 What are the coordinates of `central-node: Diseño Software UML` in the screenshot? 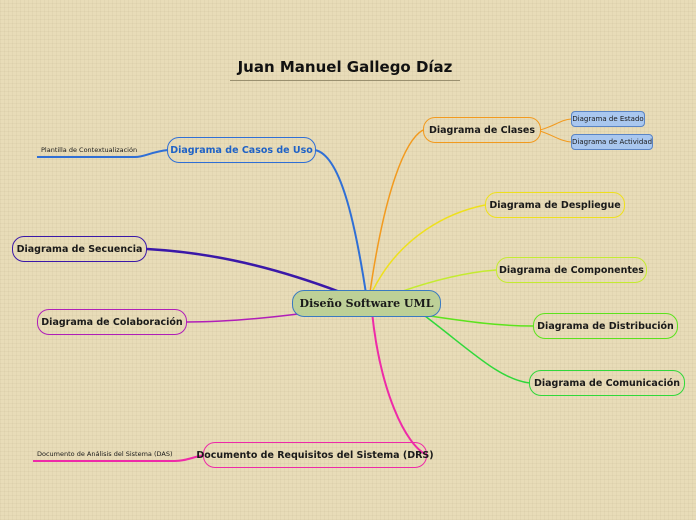 It's located at (366, 303).